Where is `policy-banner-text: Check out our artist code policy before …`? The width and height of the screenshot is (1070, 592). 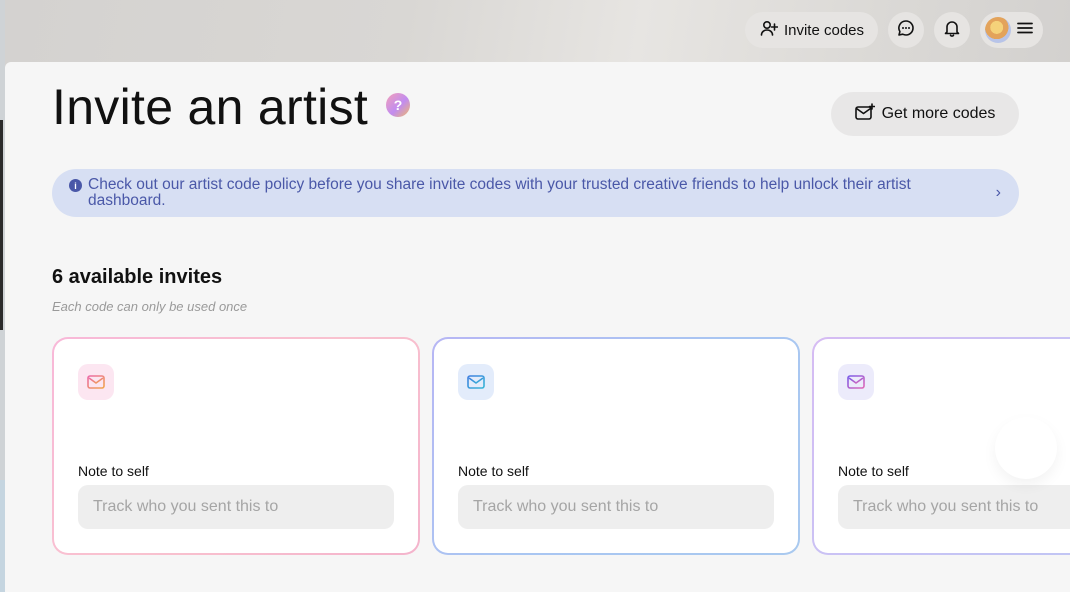
policy-banner-text: Check out our artist code policy before … is located at coordinates (499, 192).